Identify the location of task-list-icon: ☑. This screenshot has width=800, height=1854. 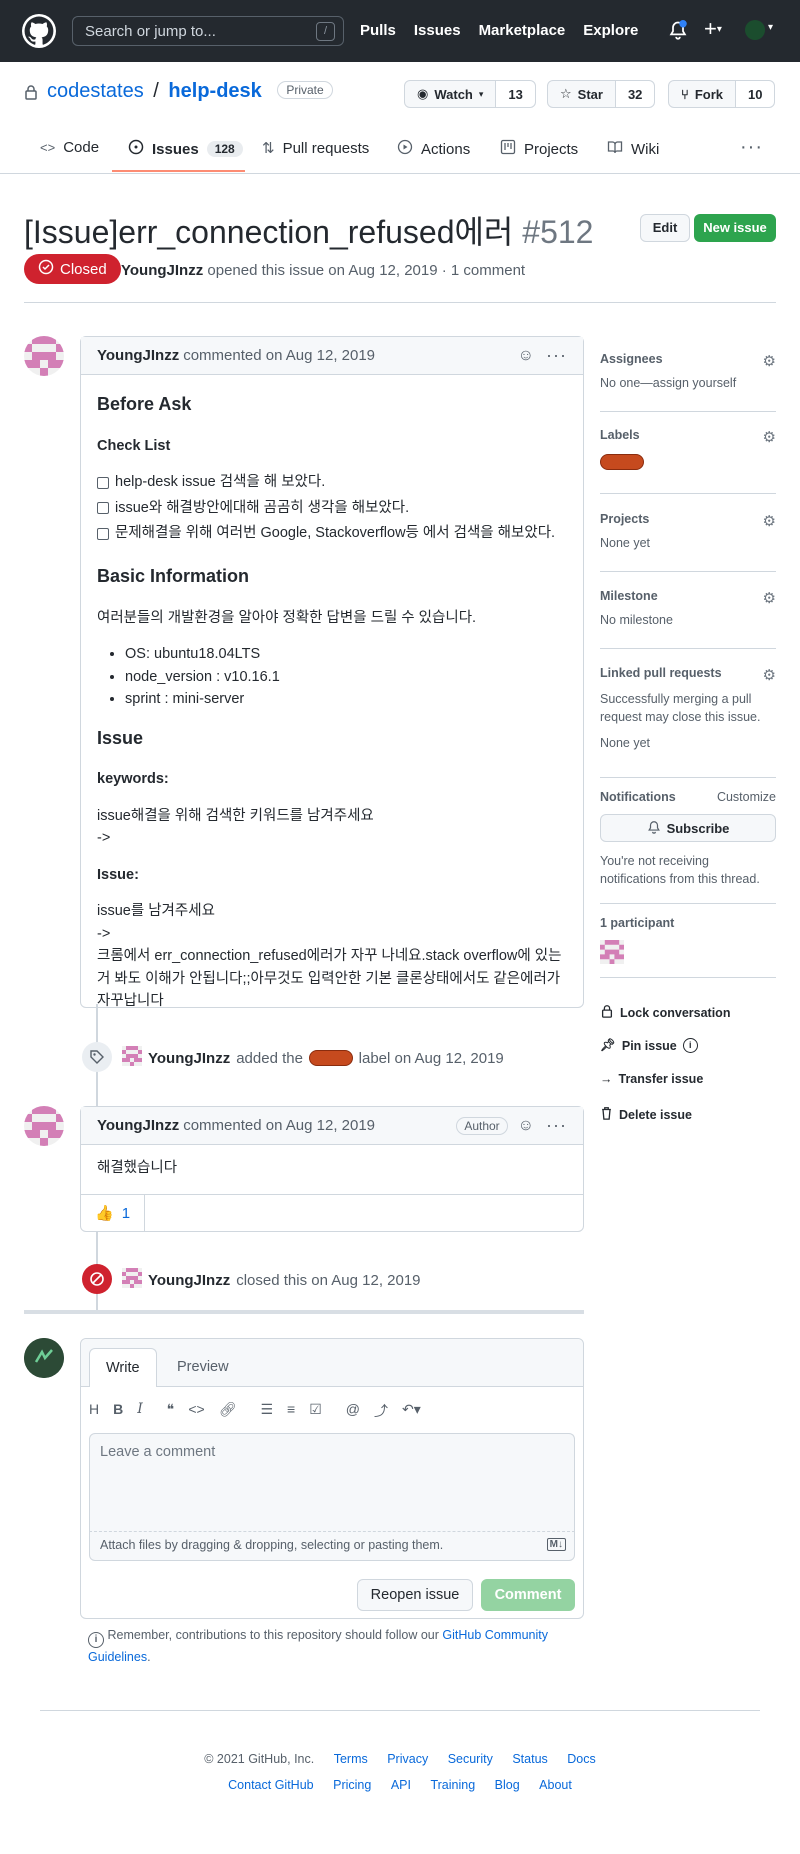
(315, 1411).